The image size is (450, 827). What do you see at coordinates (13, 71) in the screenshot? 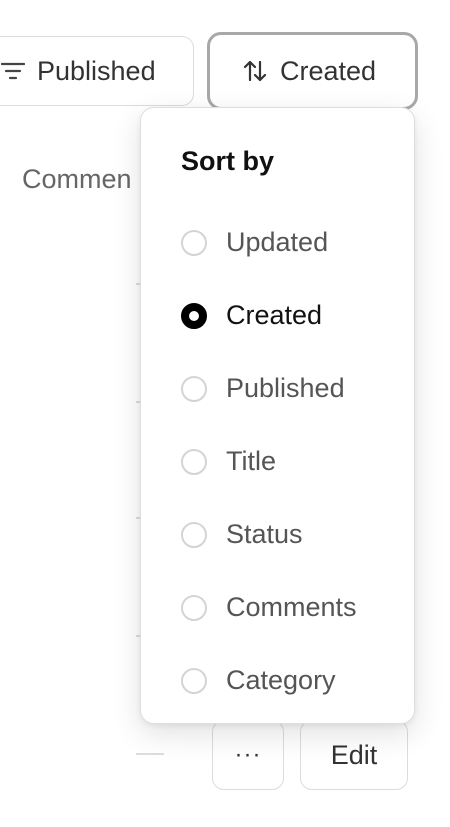
I see `filter-icon` at bounding box center [13, 71].